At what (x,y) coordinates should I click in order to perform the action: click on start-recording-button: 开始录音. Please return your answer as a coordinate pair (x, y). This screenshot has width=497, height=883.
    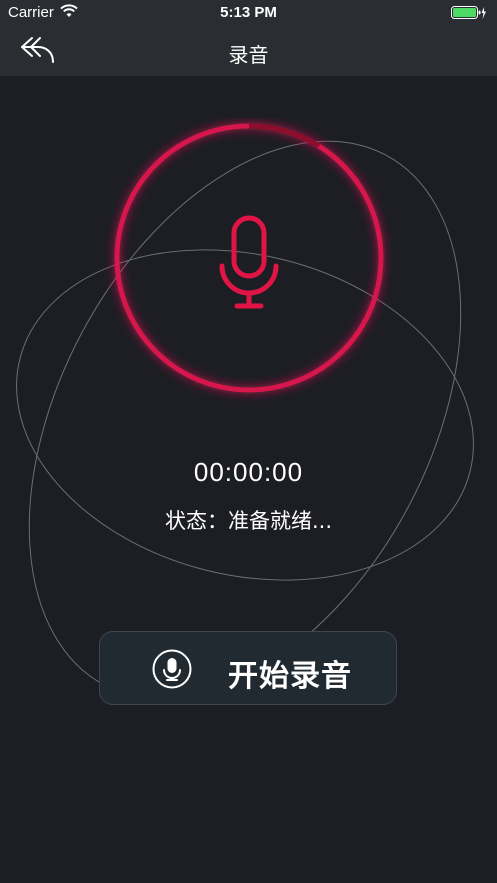
    Looking at the image, I should click on (248, 668).